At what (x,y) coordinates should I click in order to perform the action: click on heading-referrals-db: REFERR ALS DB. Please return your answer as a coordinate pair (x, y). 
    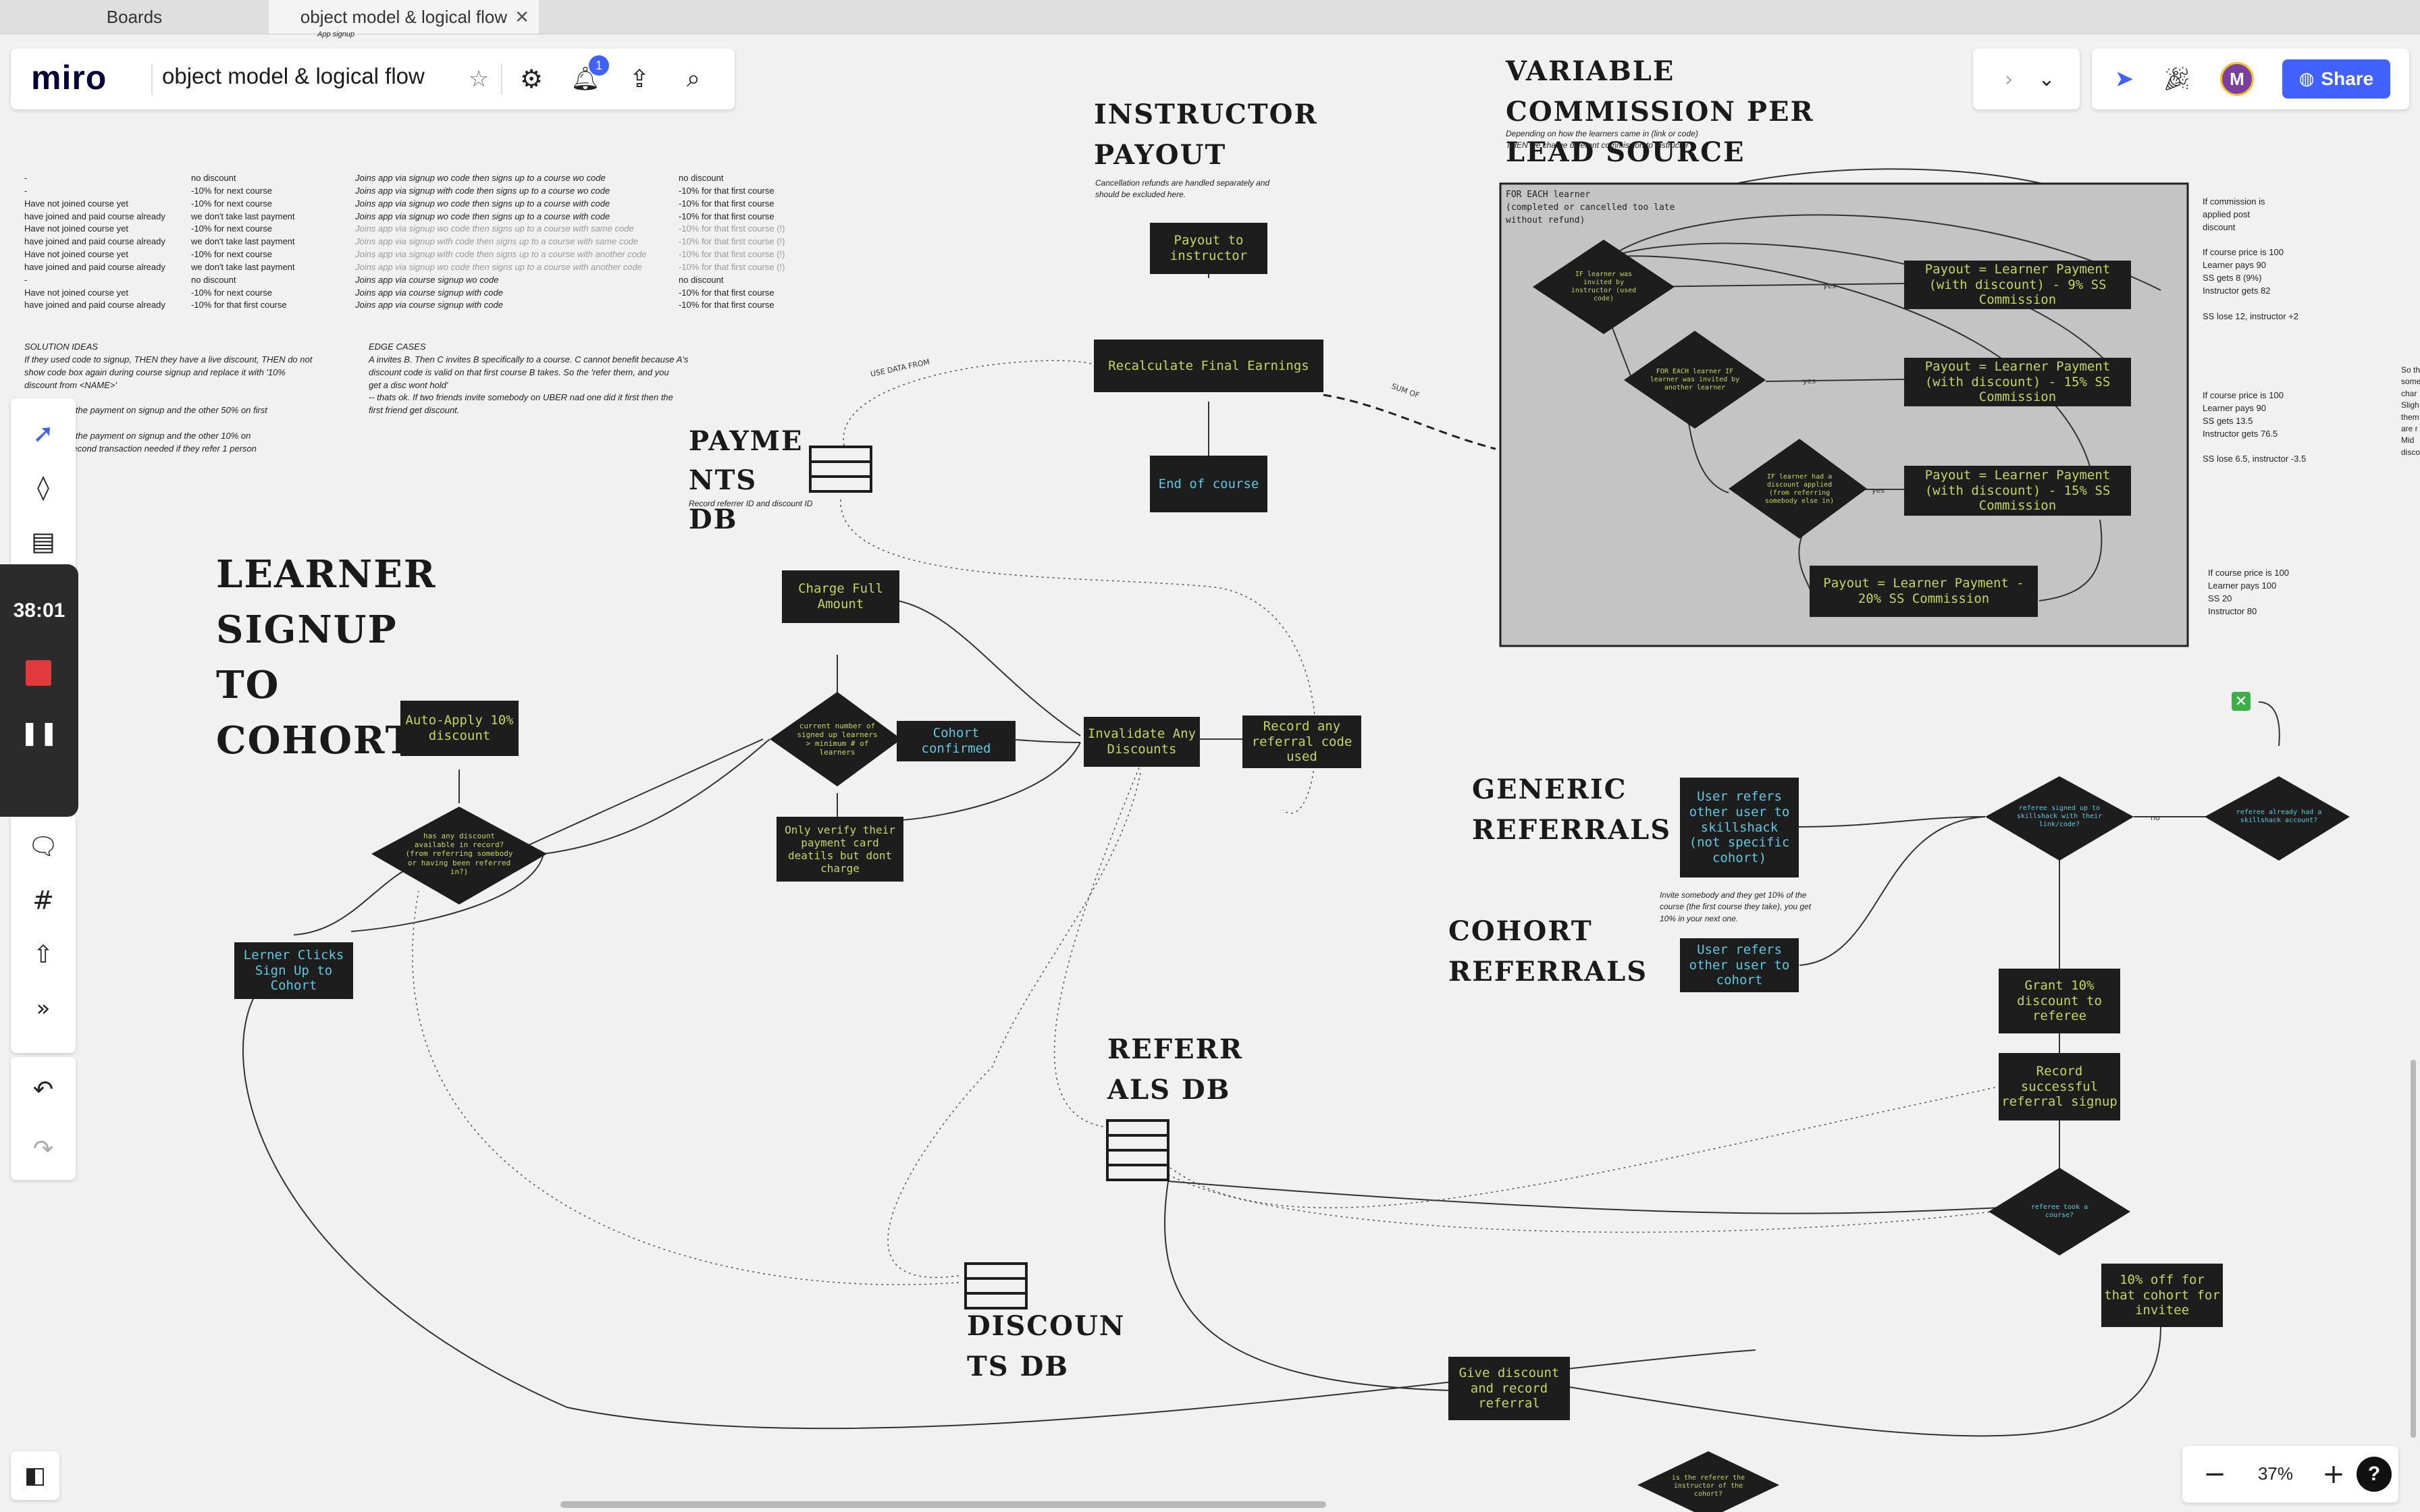
    Looking at the image, I should click on (1175, 1069).